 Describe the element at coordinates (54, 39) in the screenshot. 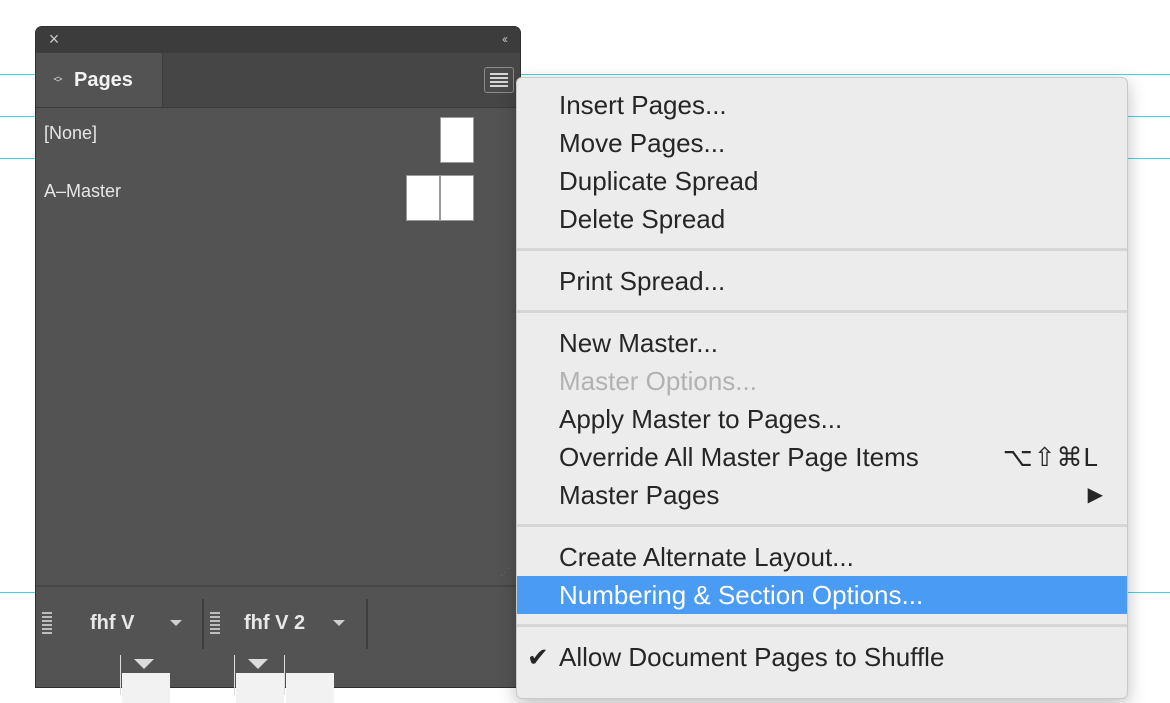

I see `close-icon: ×` at that location.